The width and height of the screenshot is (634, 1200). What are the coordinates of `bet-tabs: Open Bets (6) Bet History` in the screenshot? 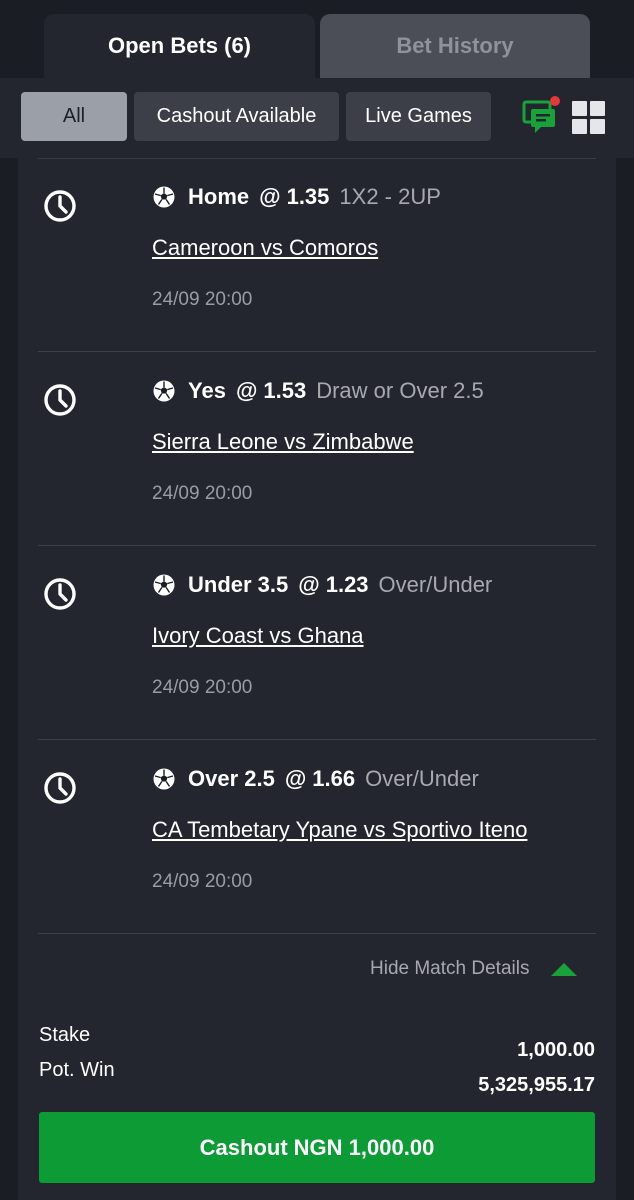 It's located at (317, 39).